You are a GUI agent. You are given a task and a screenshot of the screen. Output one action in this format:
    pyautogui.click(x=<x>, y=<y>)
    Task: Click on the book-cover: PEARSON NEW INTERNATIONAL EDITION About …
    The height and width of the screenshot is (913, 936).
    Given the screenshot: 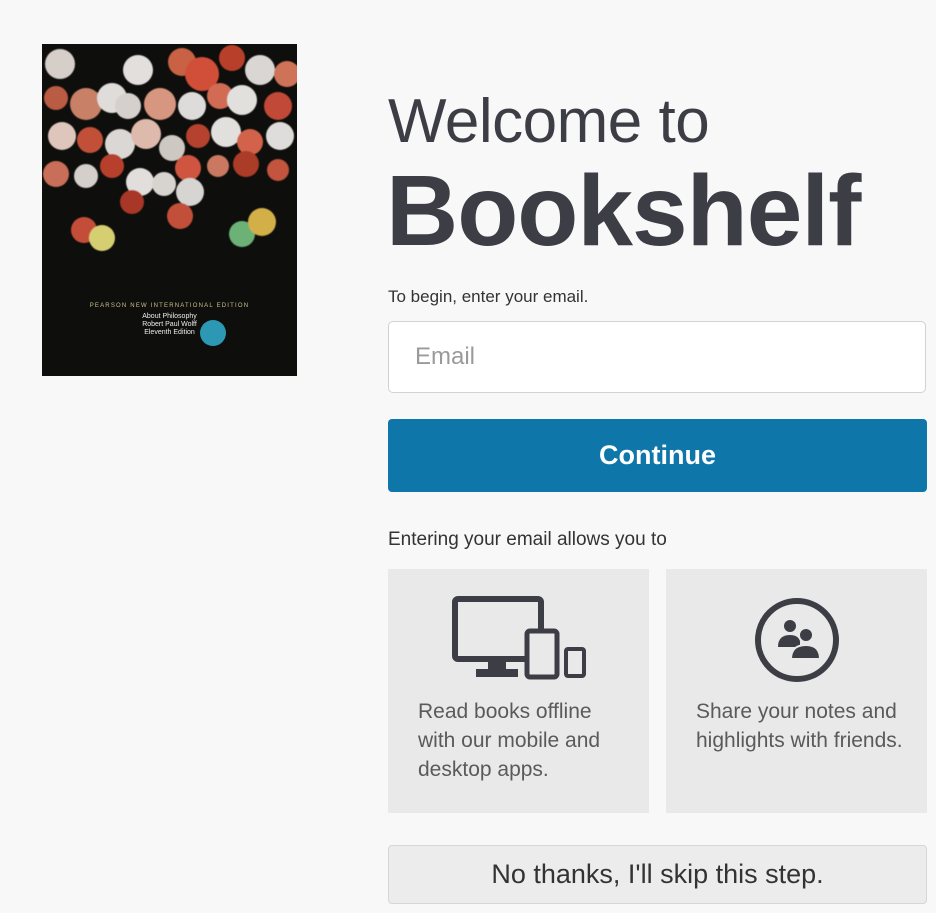 What is the action you would take?
    pyautogui.click(x=169, y=210)
    